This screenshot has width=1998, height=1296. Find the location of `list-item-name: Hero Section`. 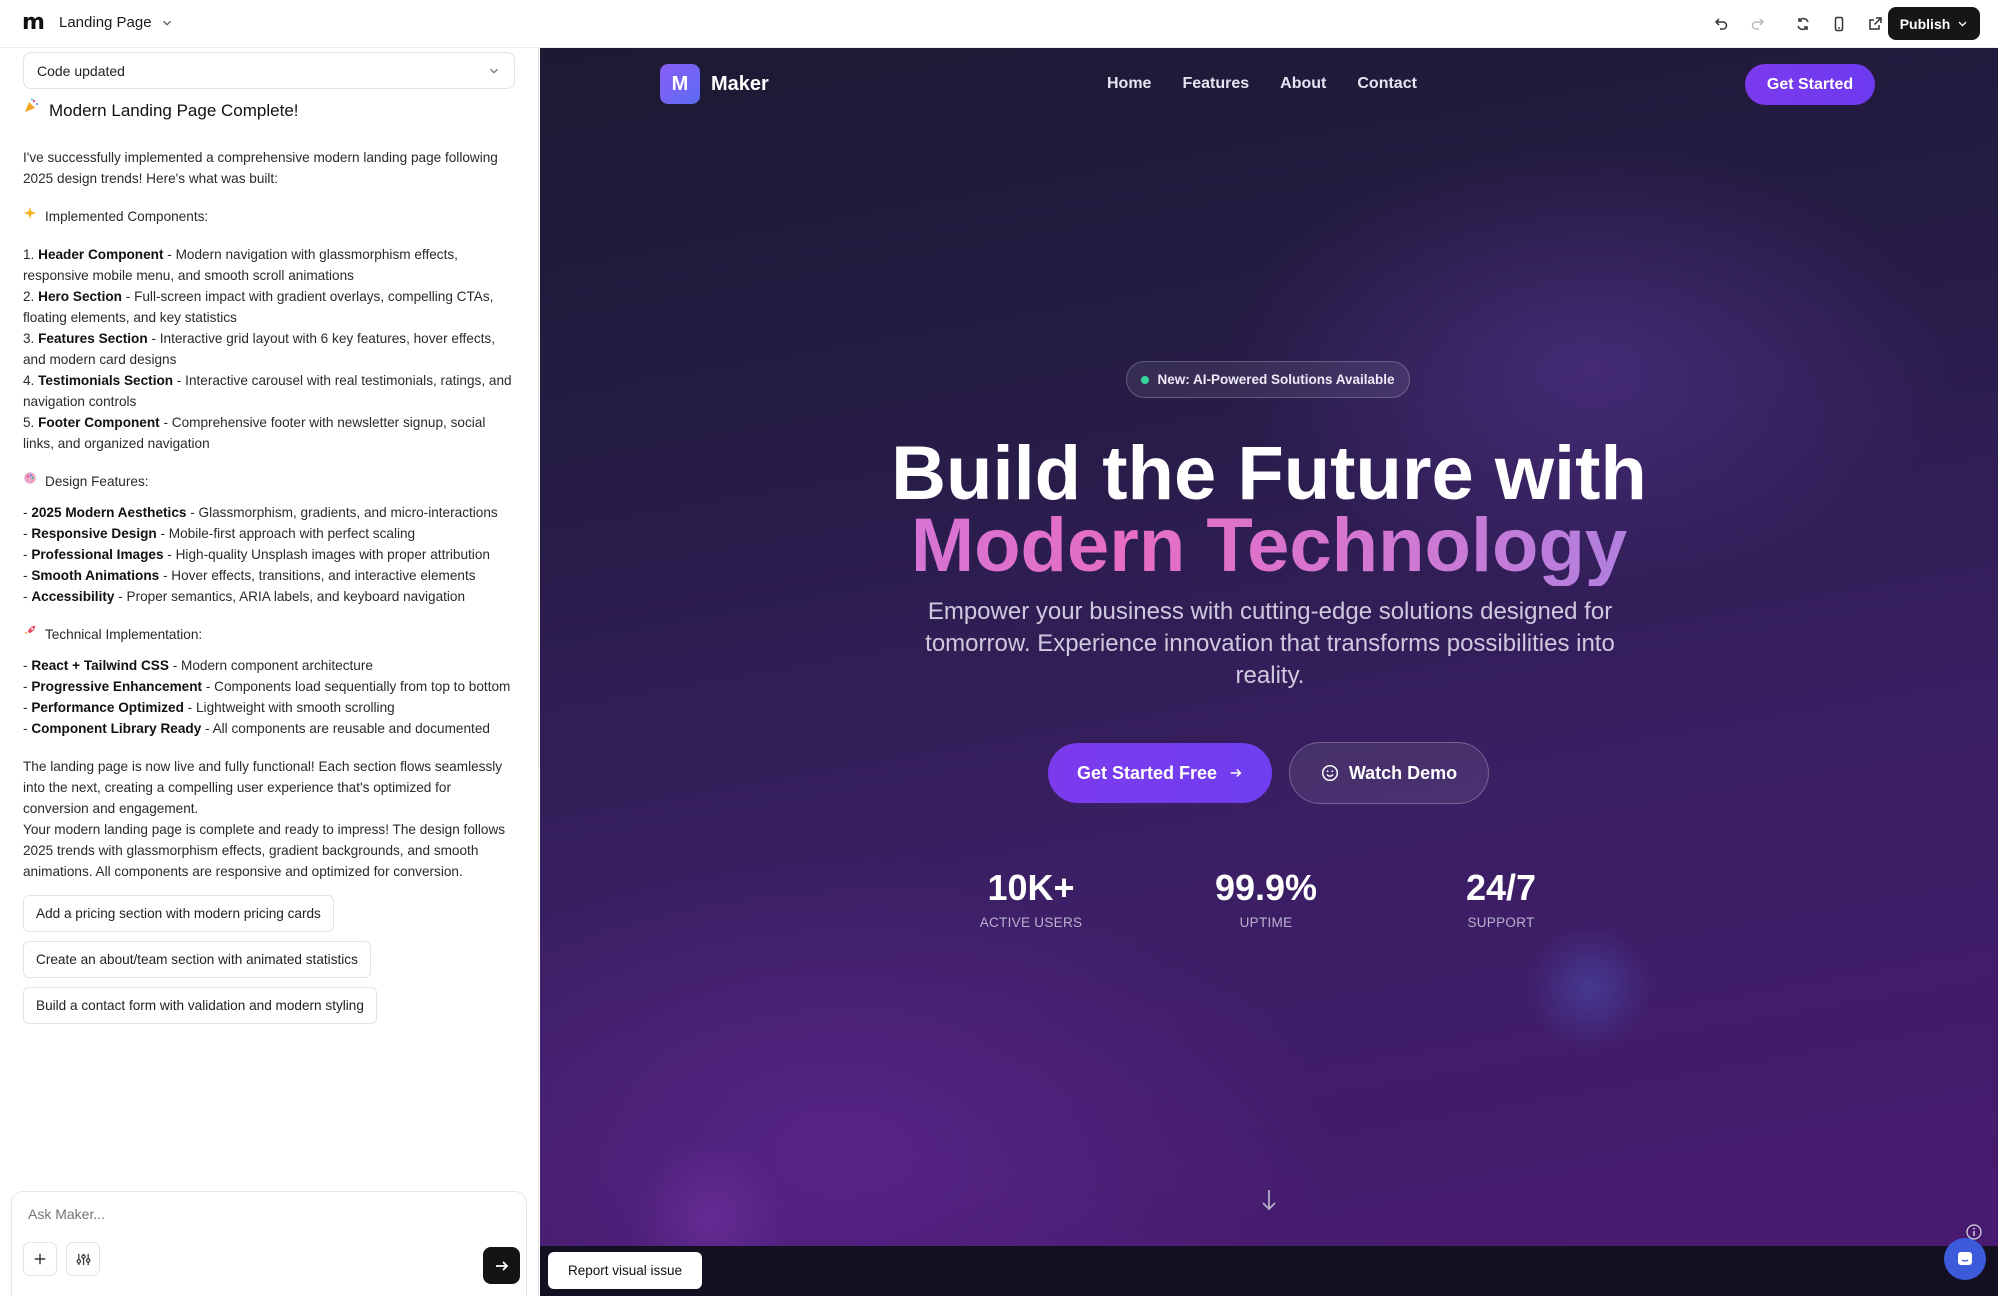

list-item-name: Hero Section is located at coordinates (80, 296).